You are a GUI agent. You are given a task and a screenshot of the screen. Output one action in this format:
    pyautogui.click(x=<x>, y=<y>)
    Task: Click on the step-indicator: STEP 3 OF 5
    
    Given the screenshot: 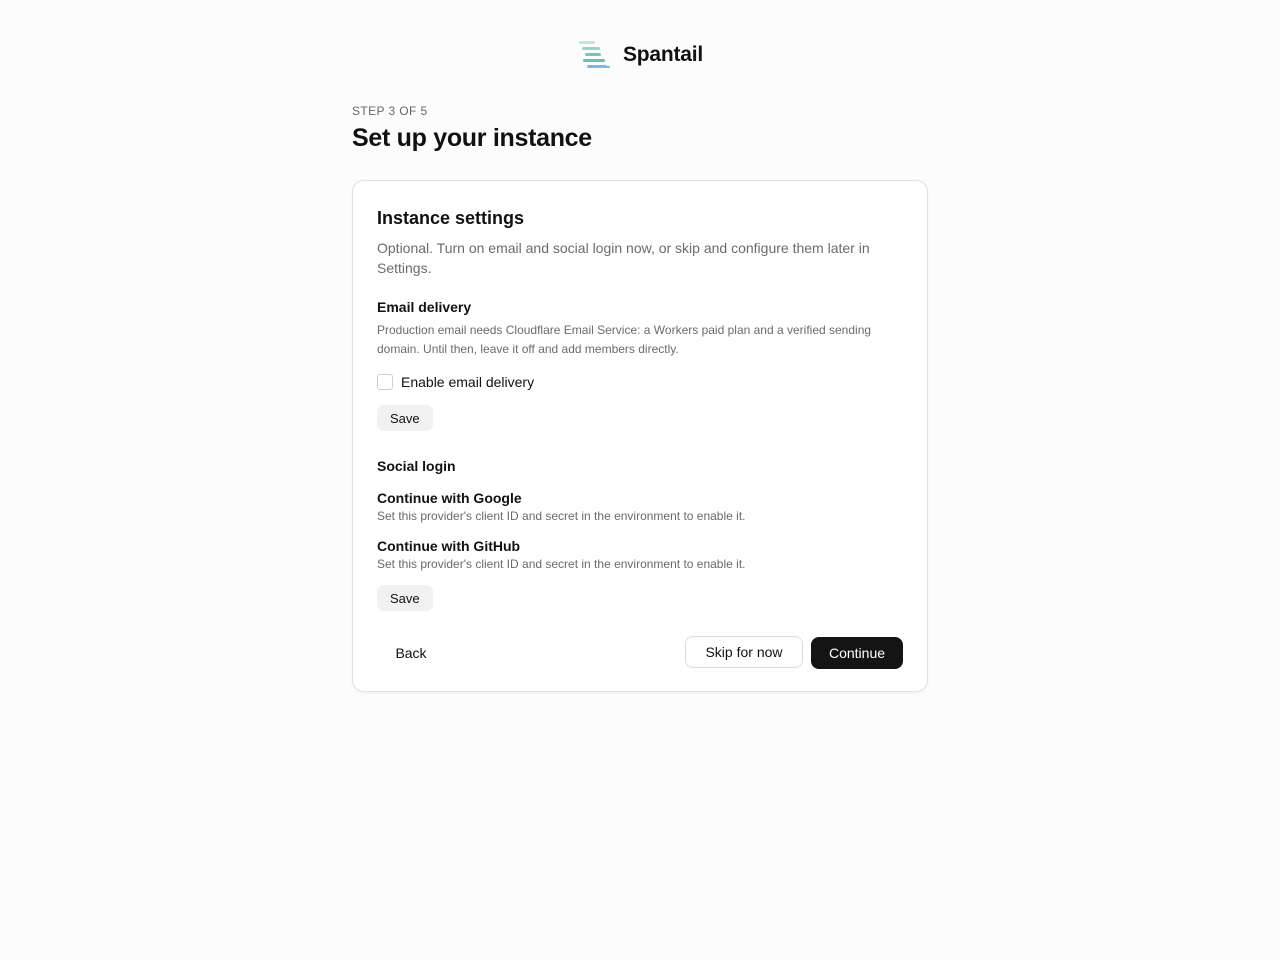 What is the action you would take?
    pyautogui.click(x=390, y=111)
    